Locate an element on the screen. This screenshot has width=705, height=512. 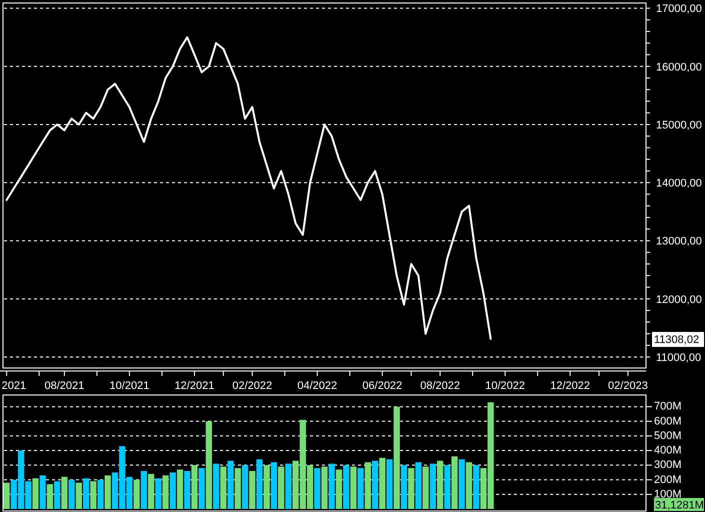
axis-label: 17000,00 is located at coordinates (679, 9).